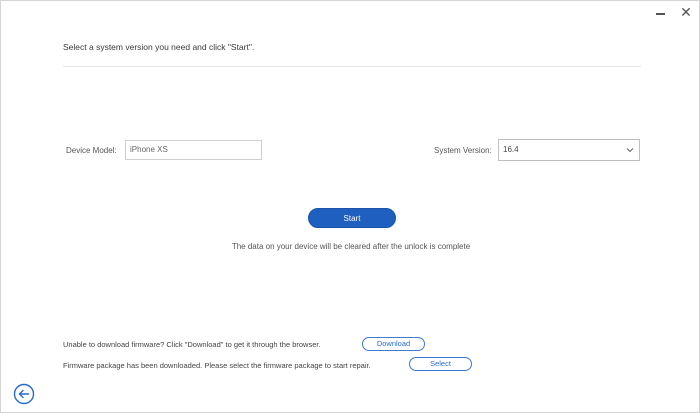 Image resolution: width=700 pixels, height=413 pixels. I want to click on system-version-label: System Version:, so click(463, 150).